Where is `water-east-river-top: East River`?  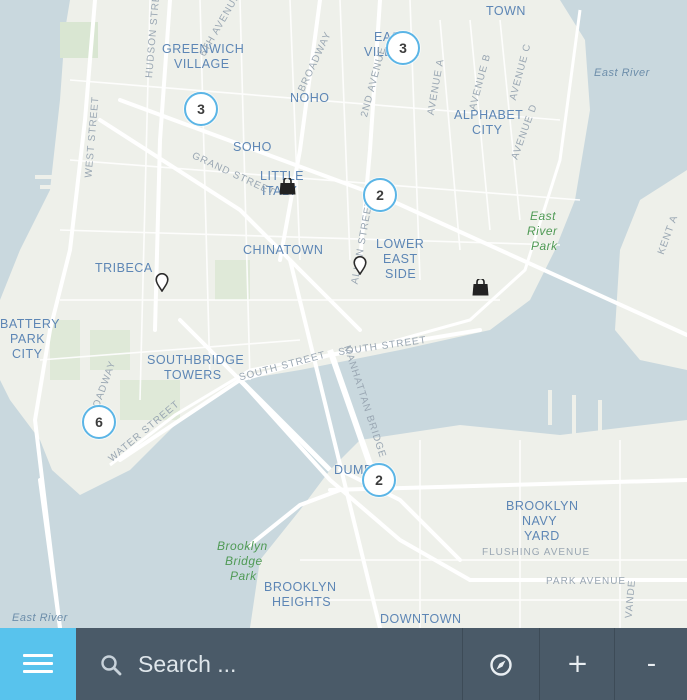
water-east-river-top: East River is located at coordinates (622, 73).